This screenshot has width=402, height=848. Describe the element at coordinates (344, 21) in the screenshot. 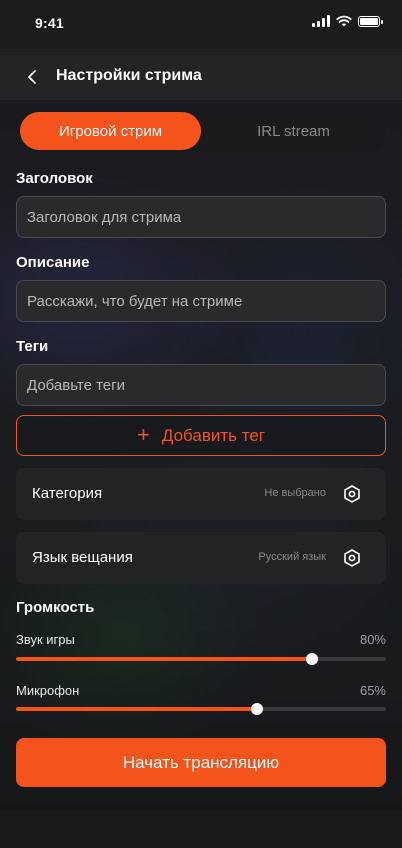

I see `wifi-icon` at that location.